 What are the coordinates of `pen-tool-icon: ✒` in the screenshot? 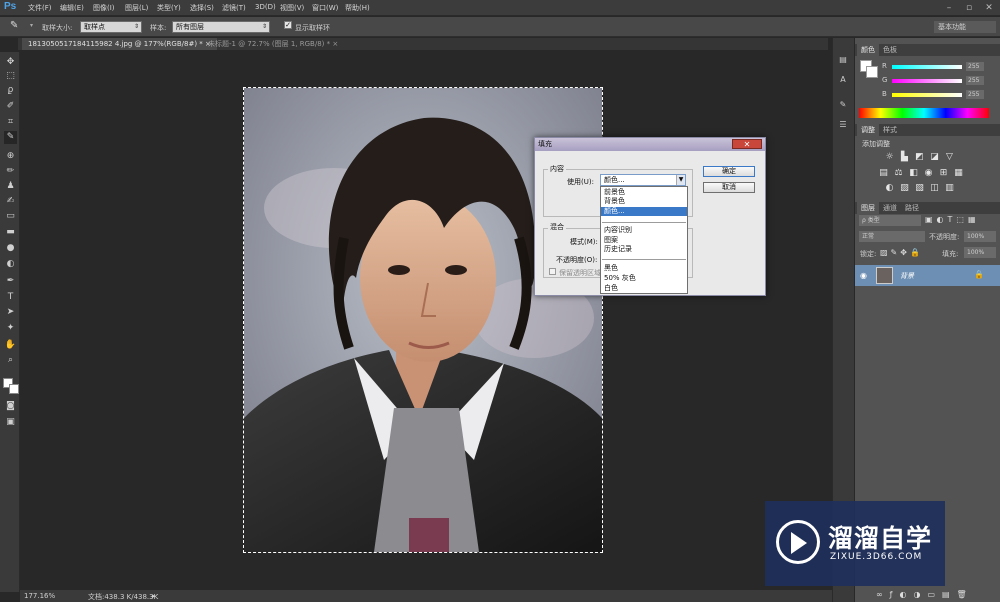 It's located at (10, 281).